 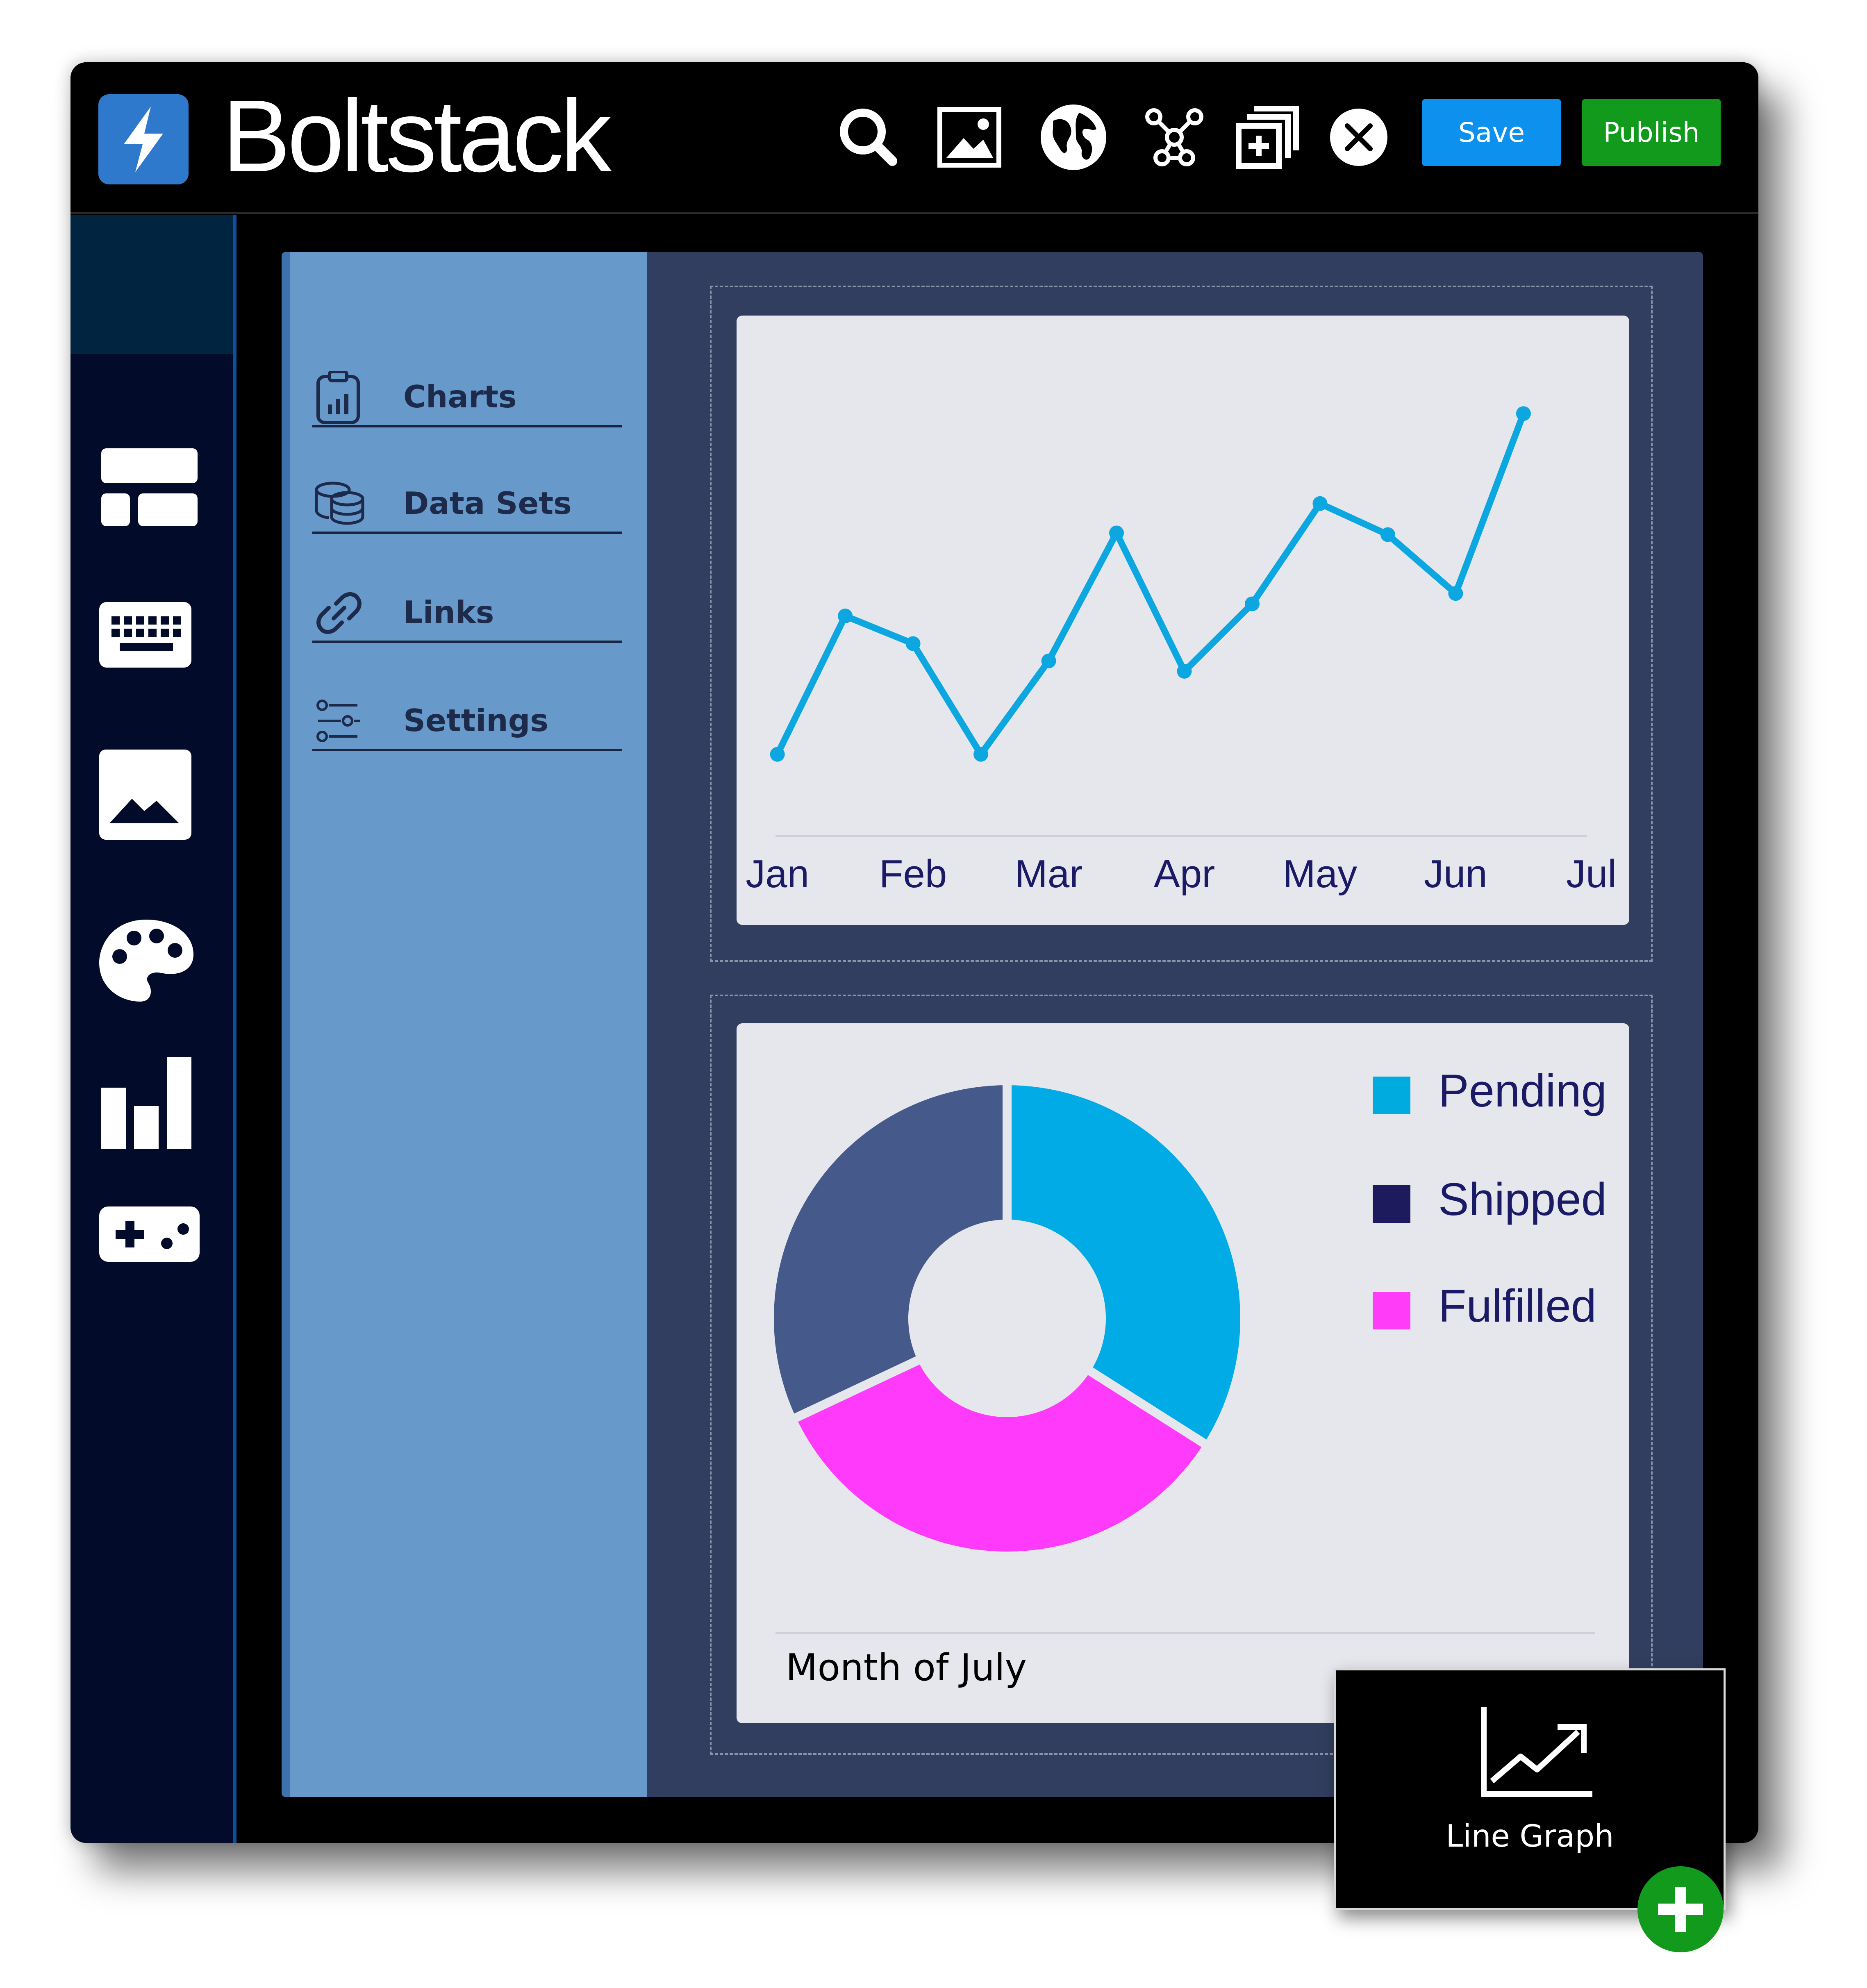 What do you see at coordinates (1651, 132) in the screenshot?
I see `publish-button: Publish` at bounding box center [1651, 132].